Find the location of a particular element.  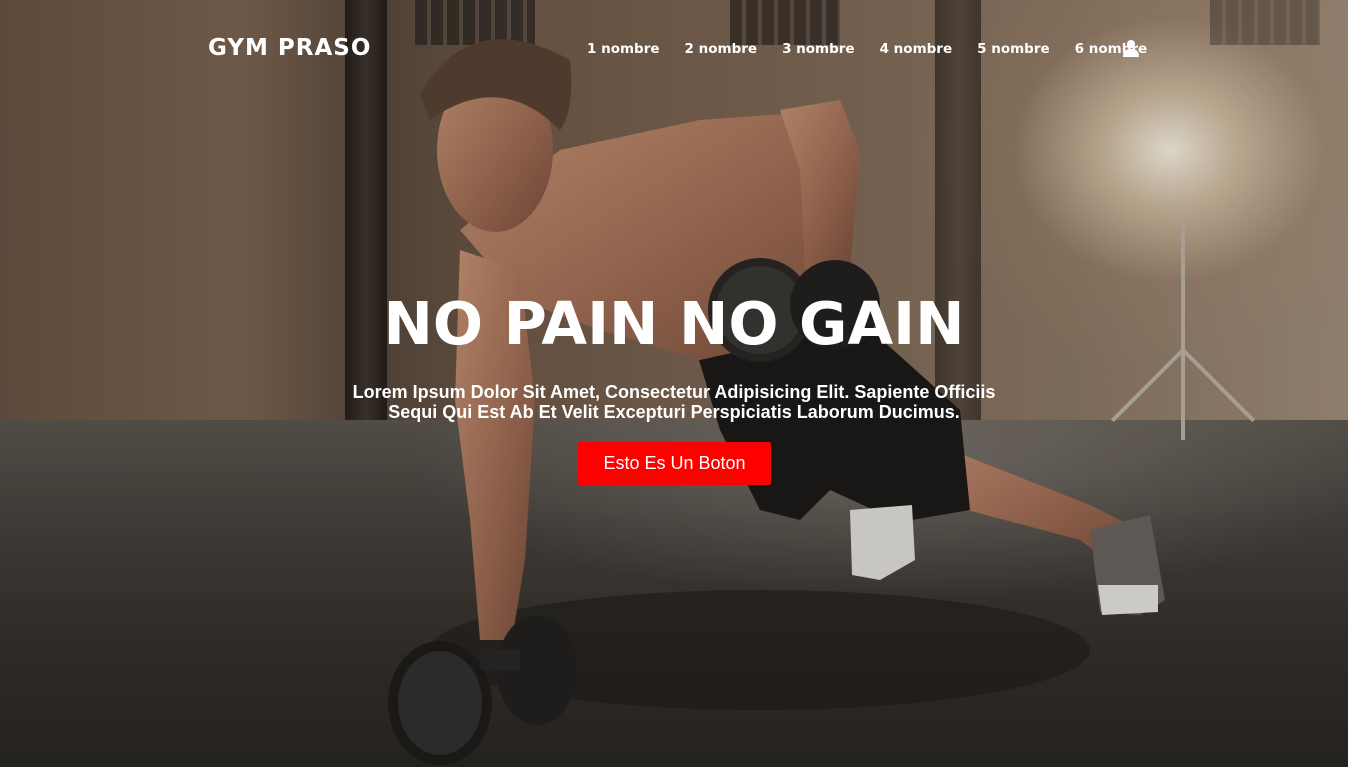

nav-item: 1 nombre is located at coordinates (623, 49).